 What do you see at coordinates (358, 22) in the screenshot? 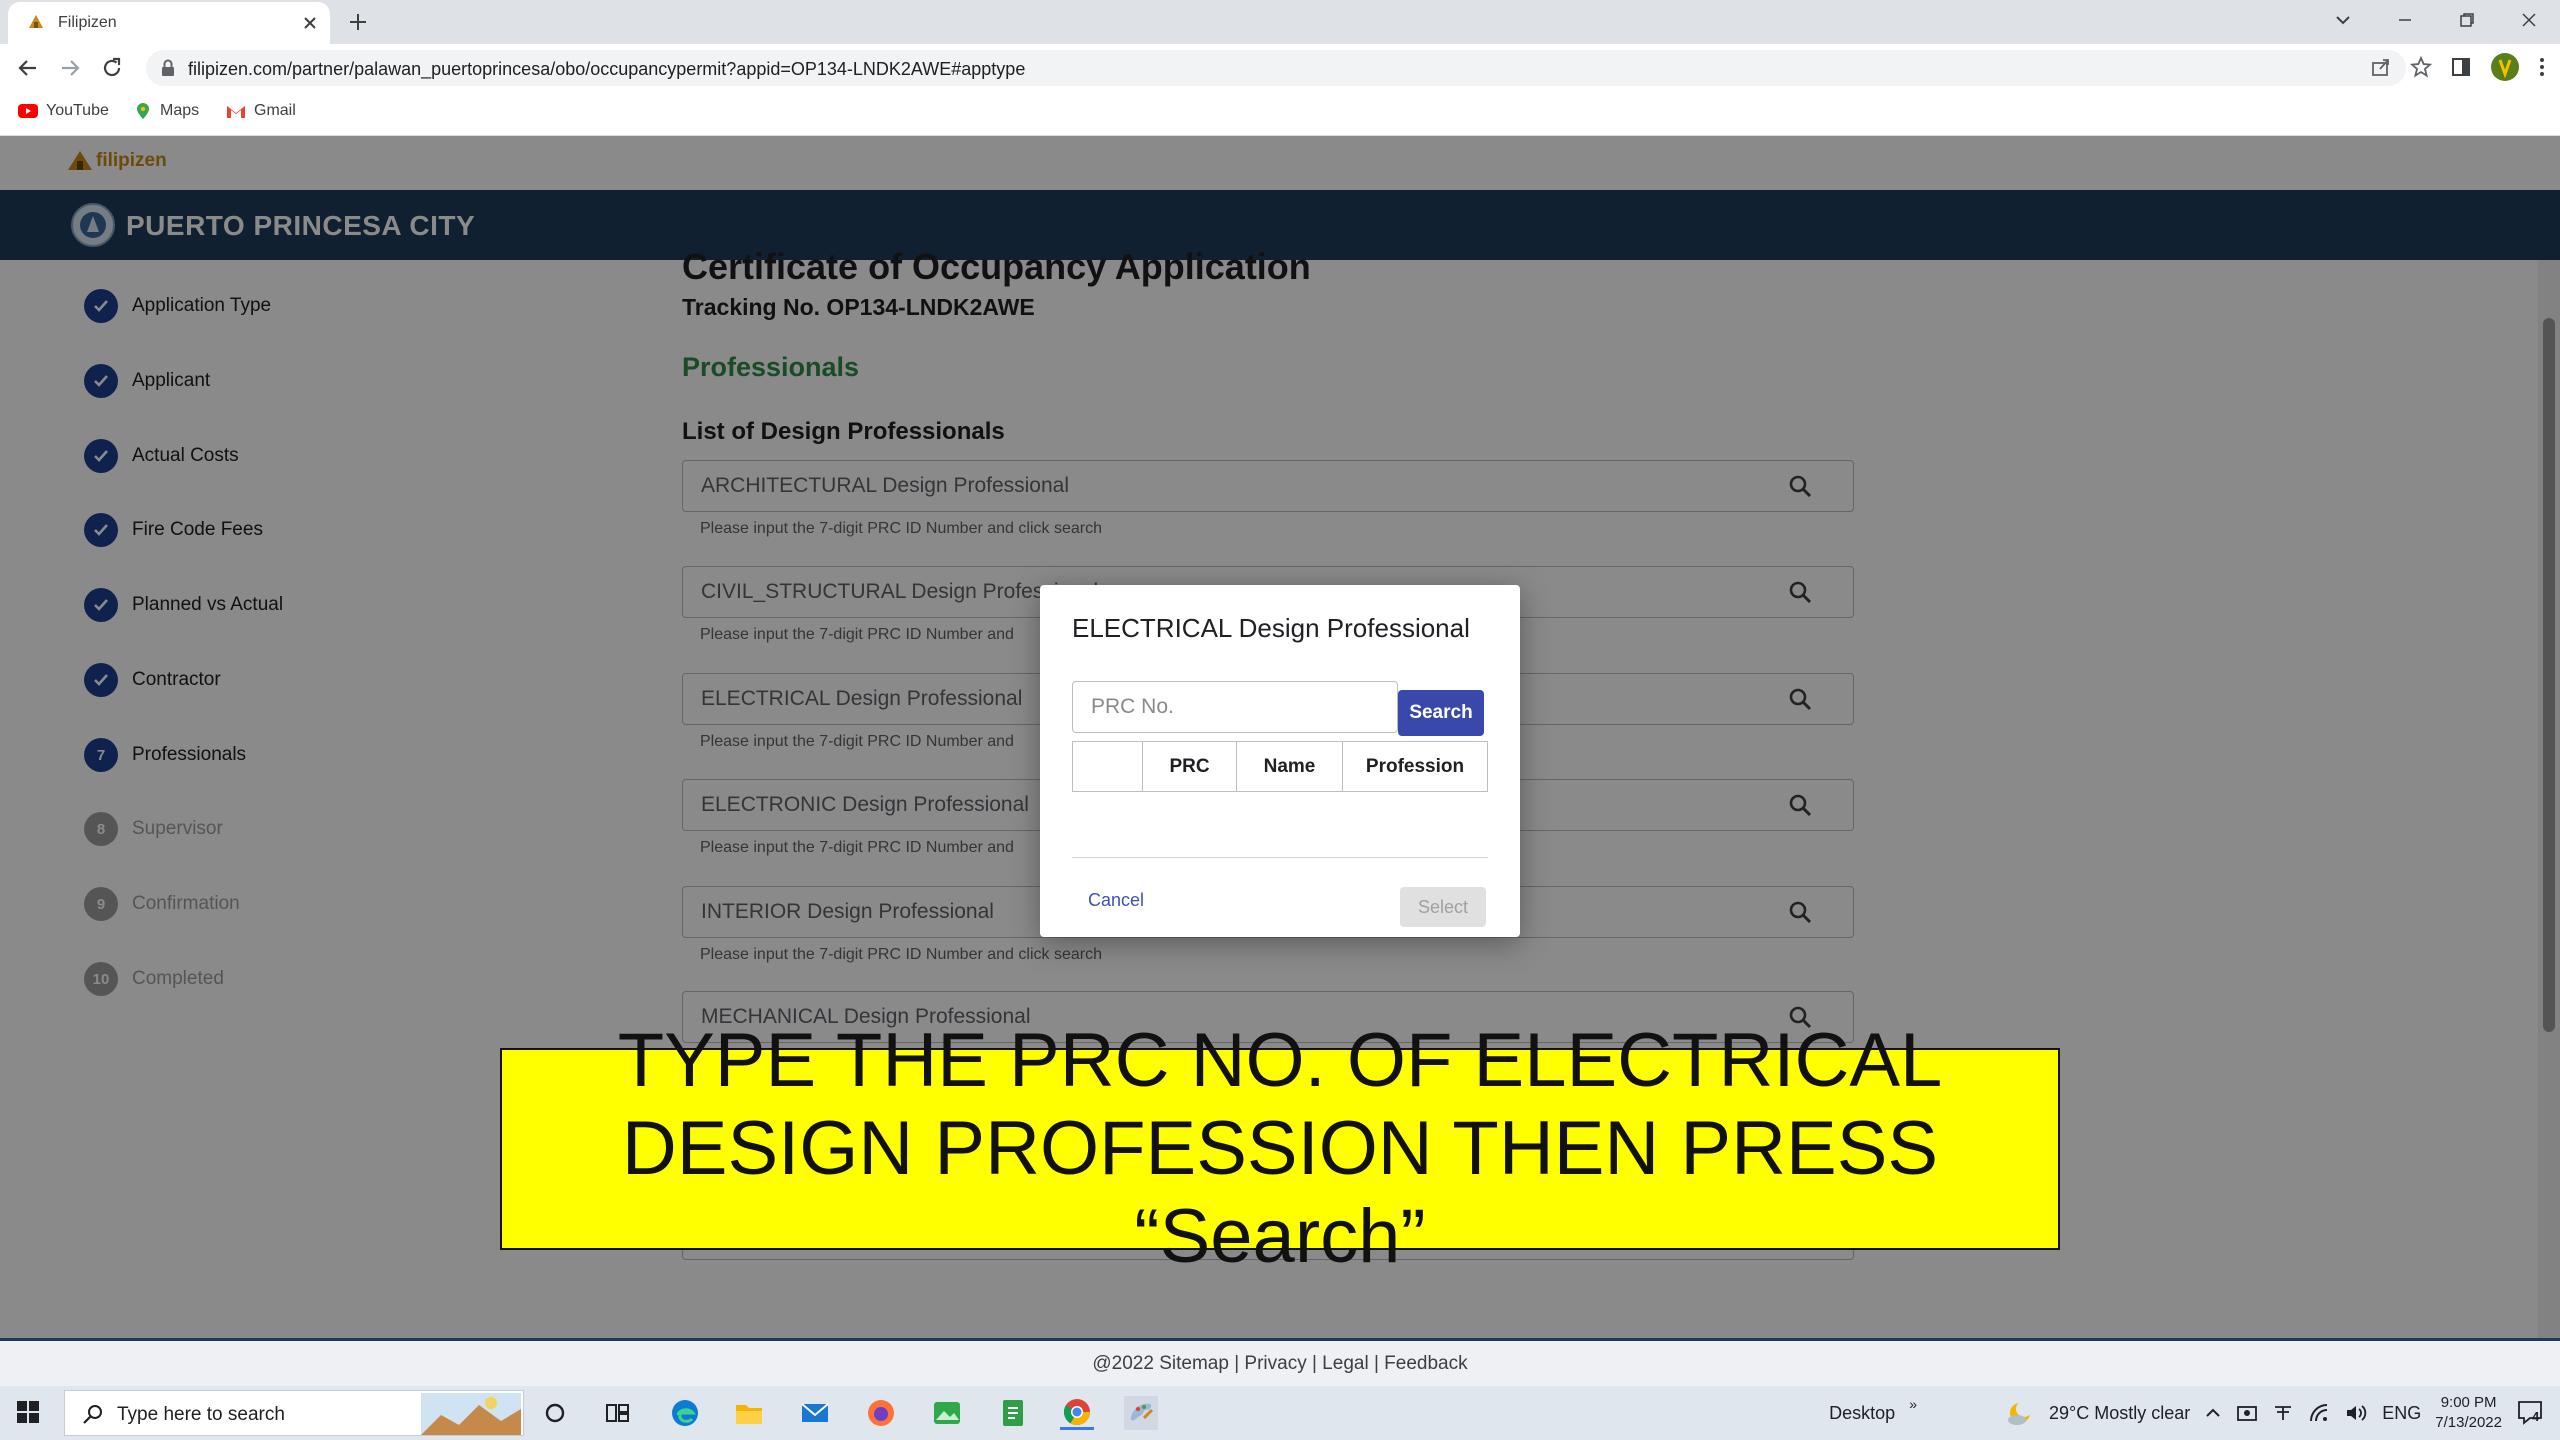
I see `new-tab-icon` at bounding box center [358, 22].